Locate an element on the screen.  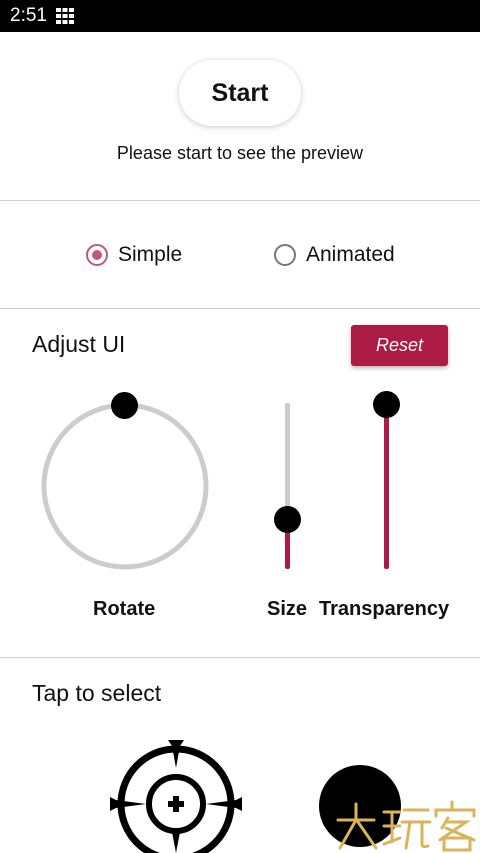
rotate-dial is located at coordinates (126, 482).